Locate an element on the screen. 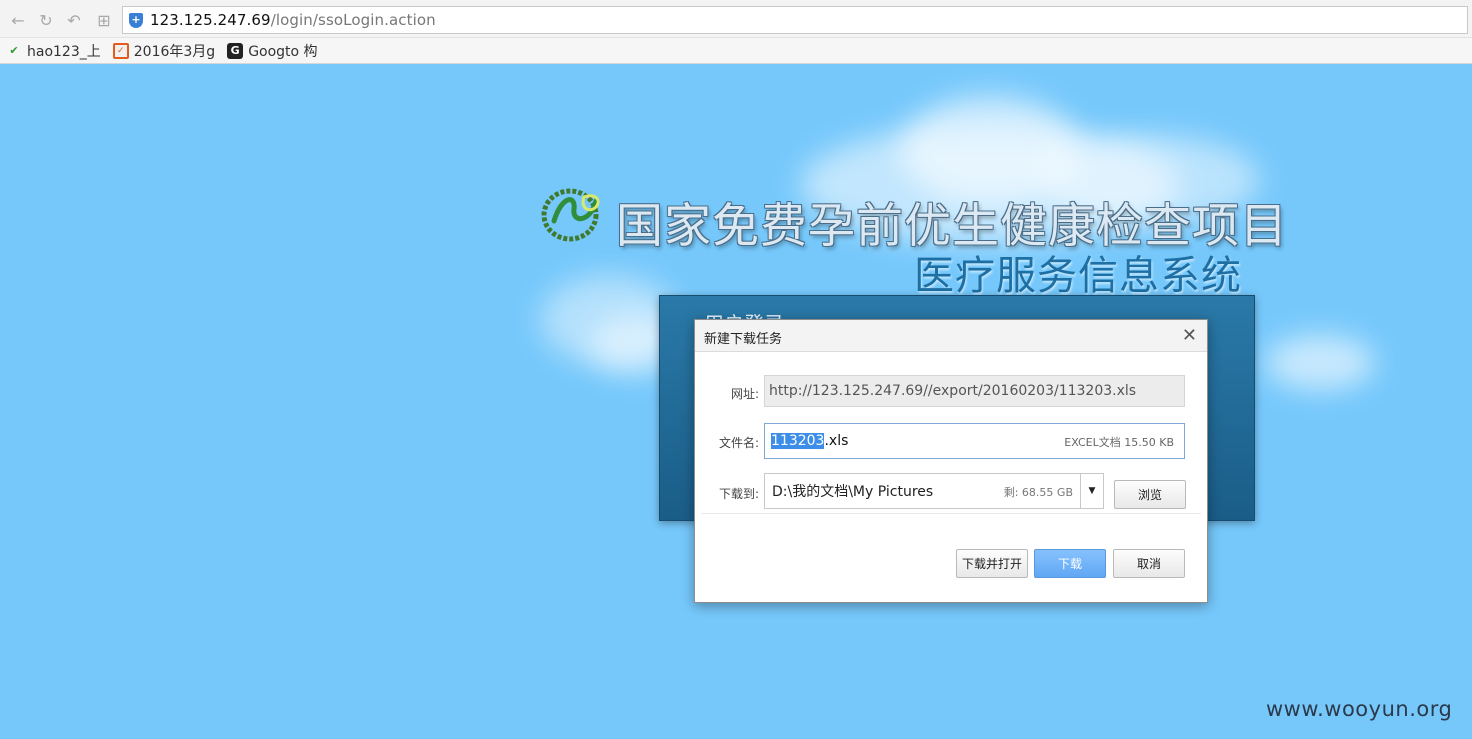  bookmark-googto: G Googto 构 is located at coordinates (272, 51).